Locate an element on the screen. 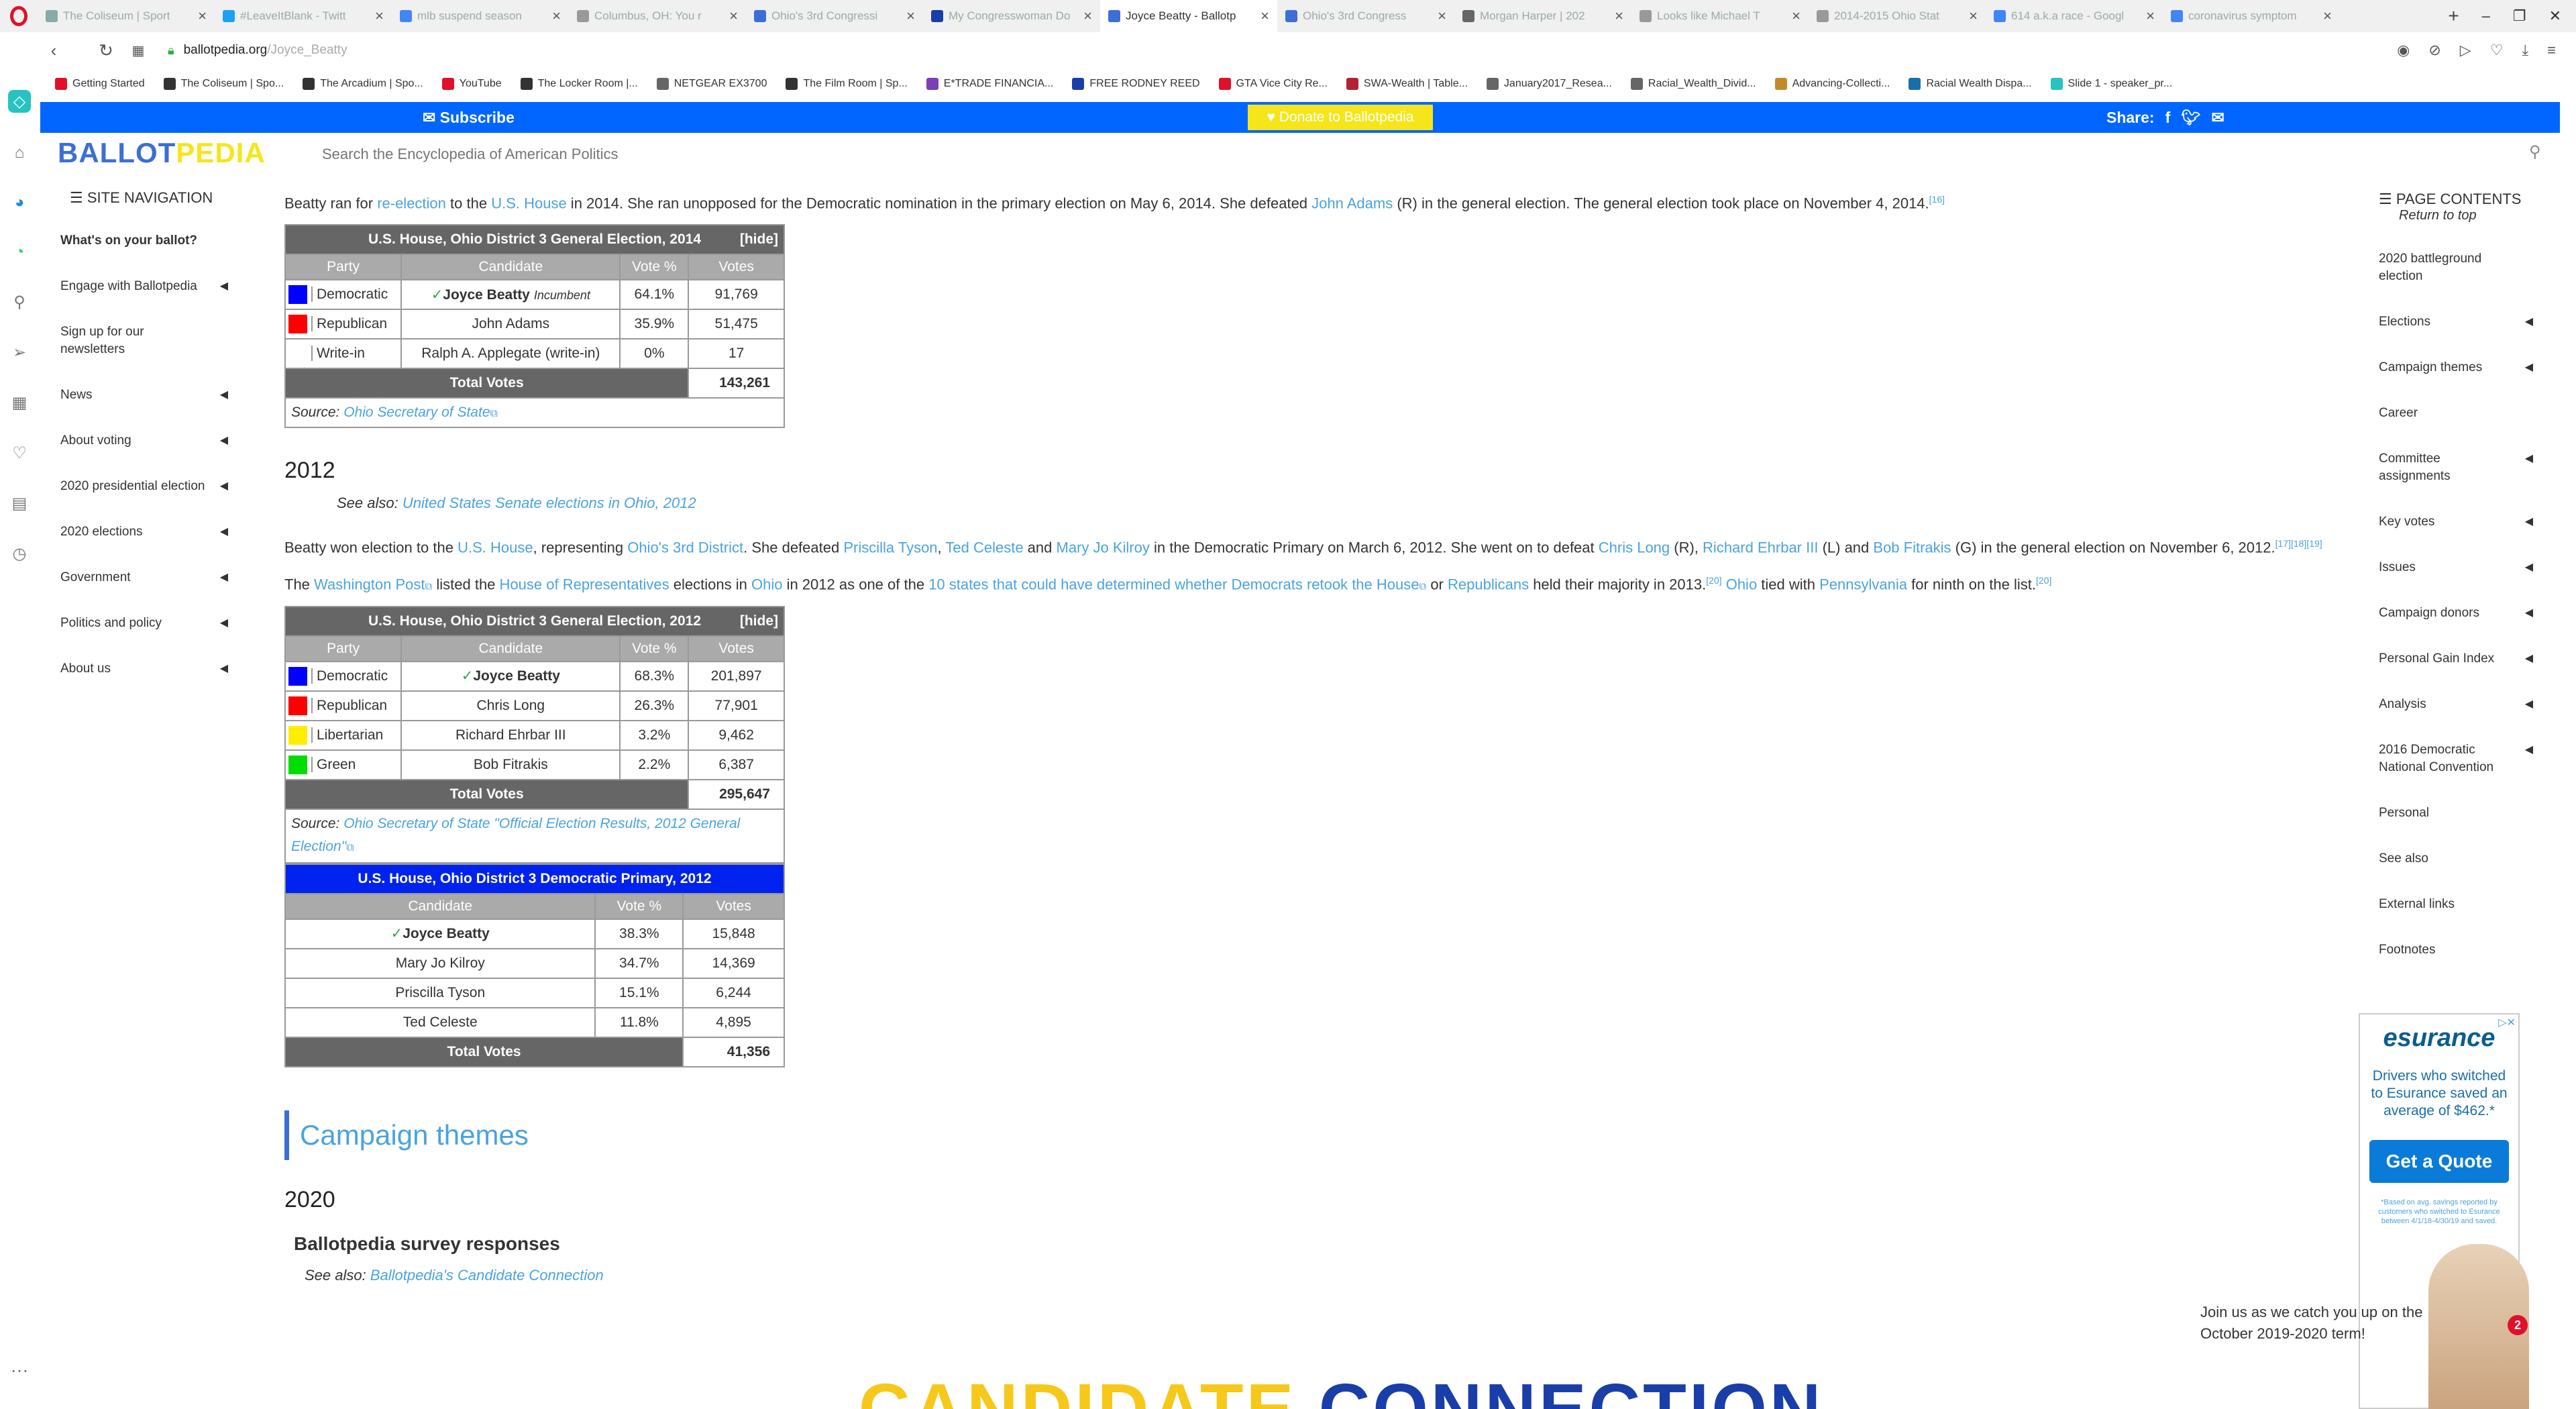 This screenshot has height=1409, width=2576. history-icon: ◷ is located at coordinates (20, 554).